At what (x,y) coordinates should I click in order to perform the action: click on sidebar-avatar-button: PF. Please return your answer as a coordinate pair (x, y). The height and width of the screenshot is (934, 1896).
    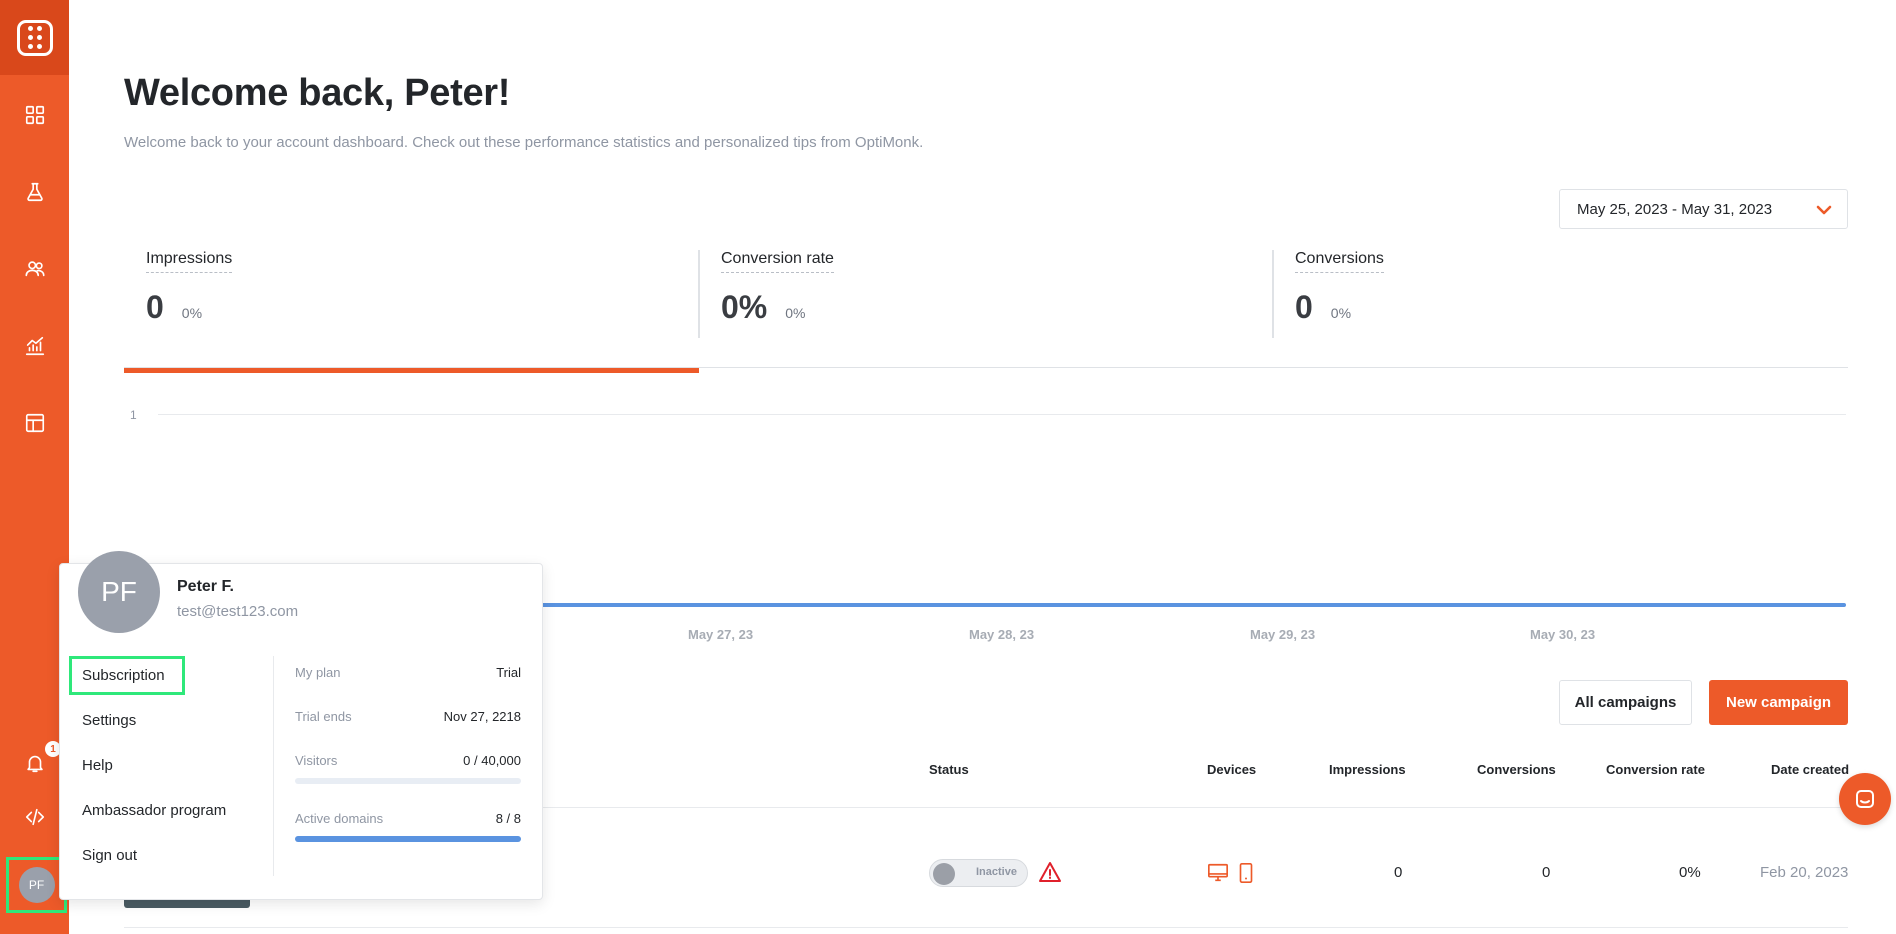
    Looking at the image, I should click on (36, 885).